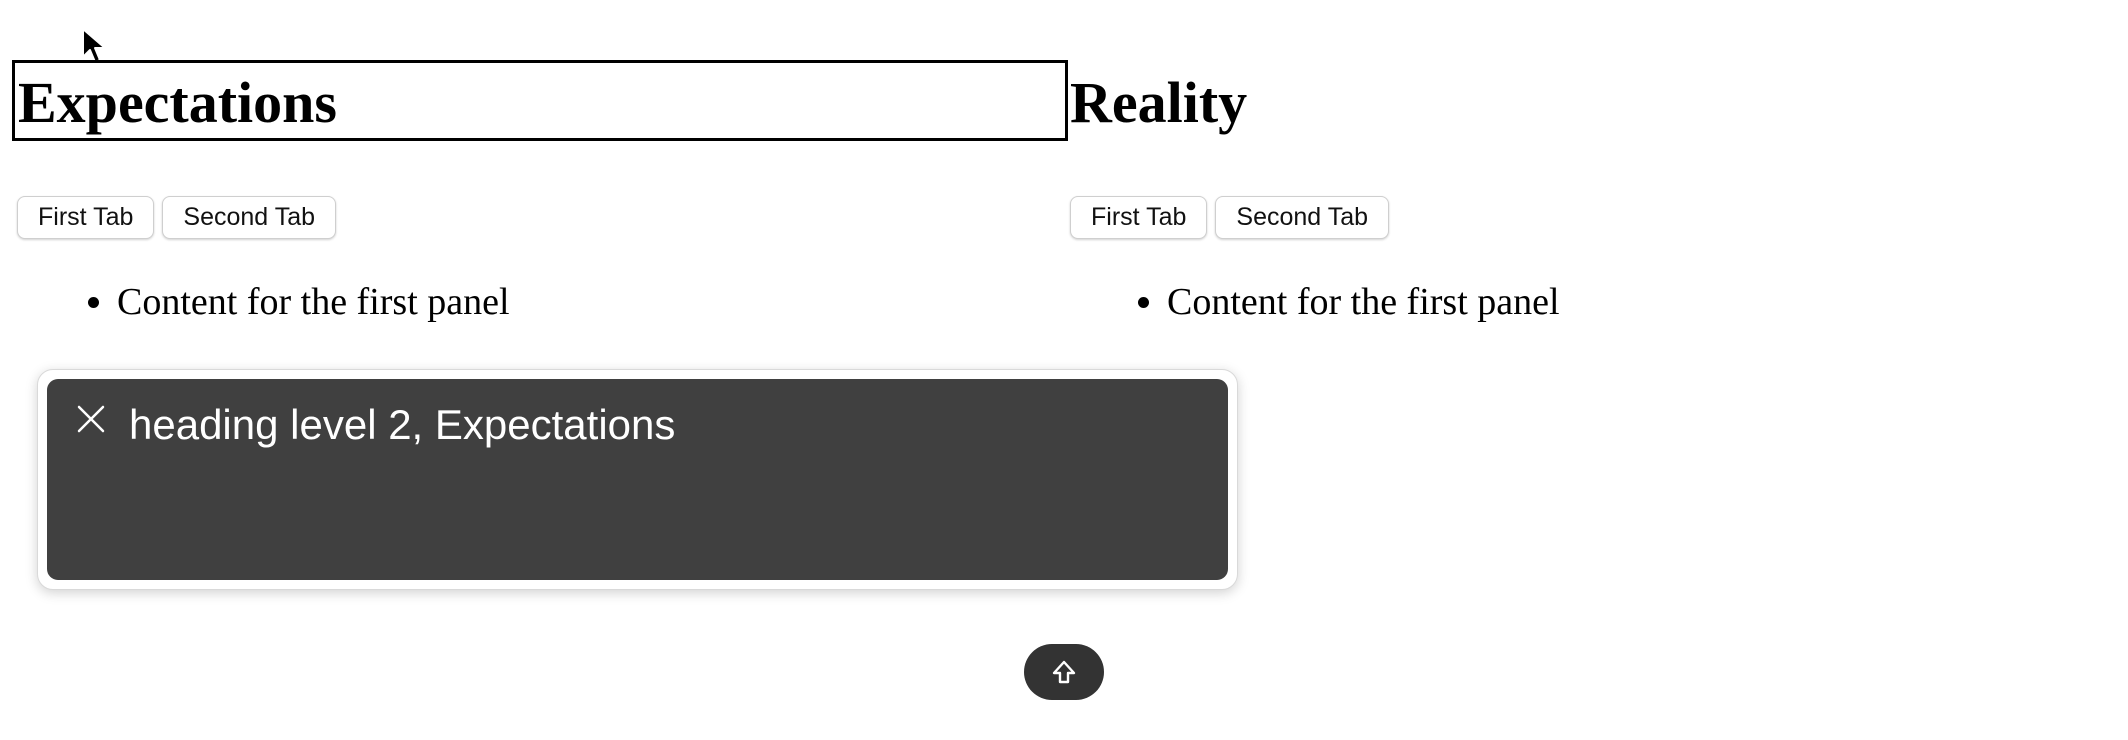 Image resolution: width=2128 pixels, height=740 pixels. I want to click on expectations-first-tab-button: First Tab, so click(86, 217).